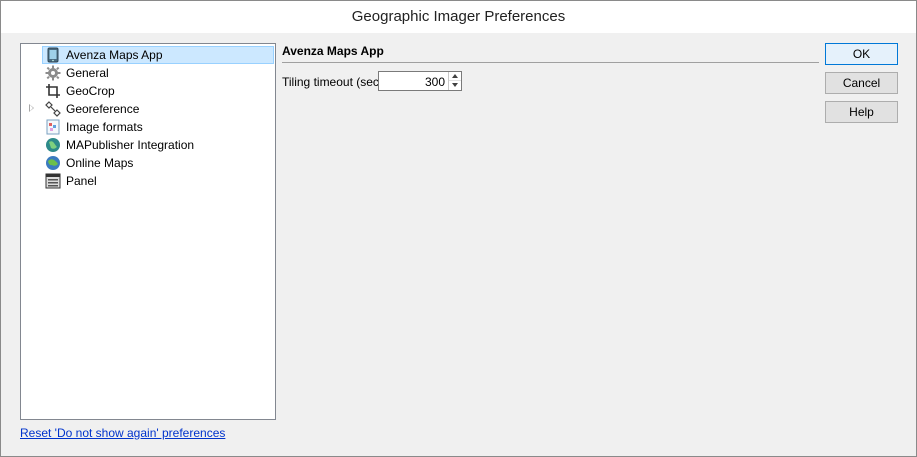  I want to click on tiling-timeout-value: 300, so click(435, 82).